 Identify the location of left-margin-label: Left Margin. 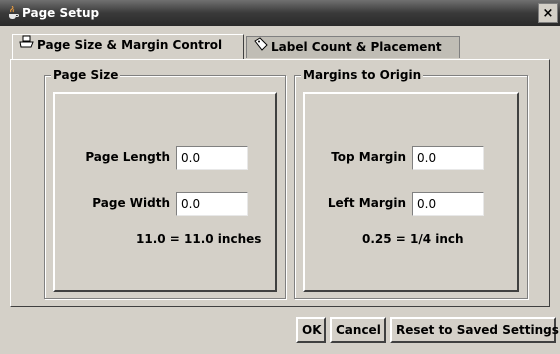
(366, 203).